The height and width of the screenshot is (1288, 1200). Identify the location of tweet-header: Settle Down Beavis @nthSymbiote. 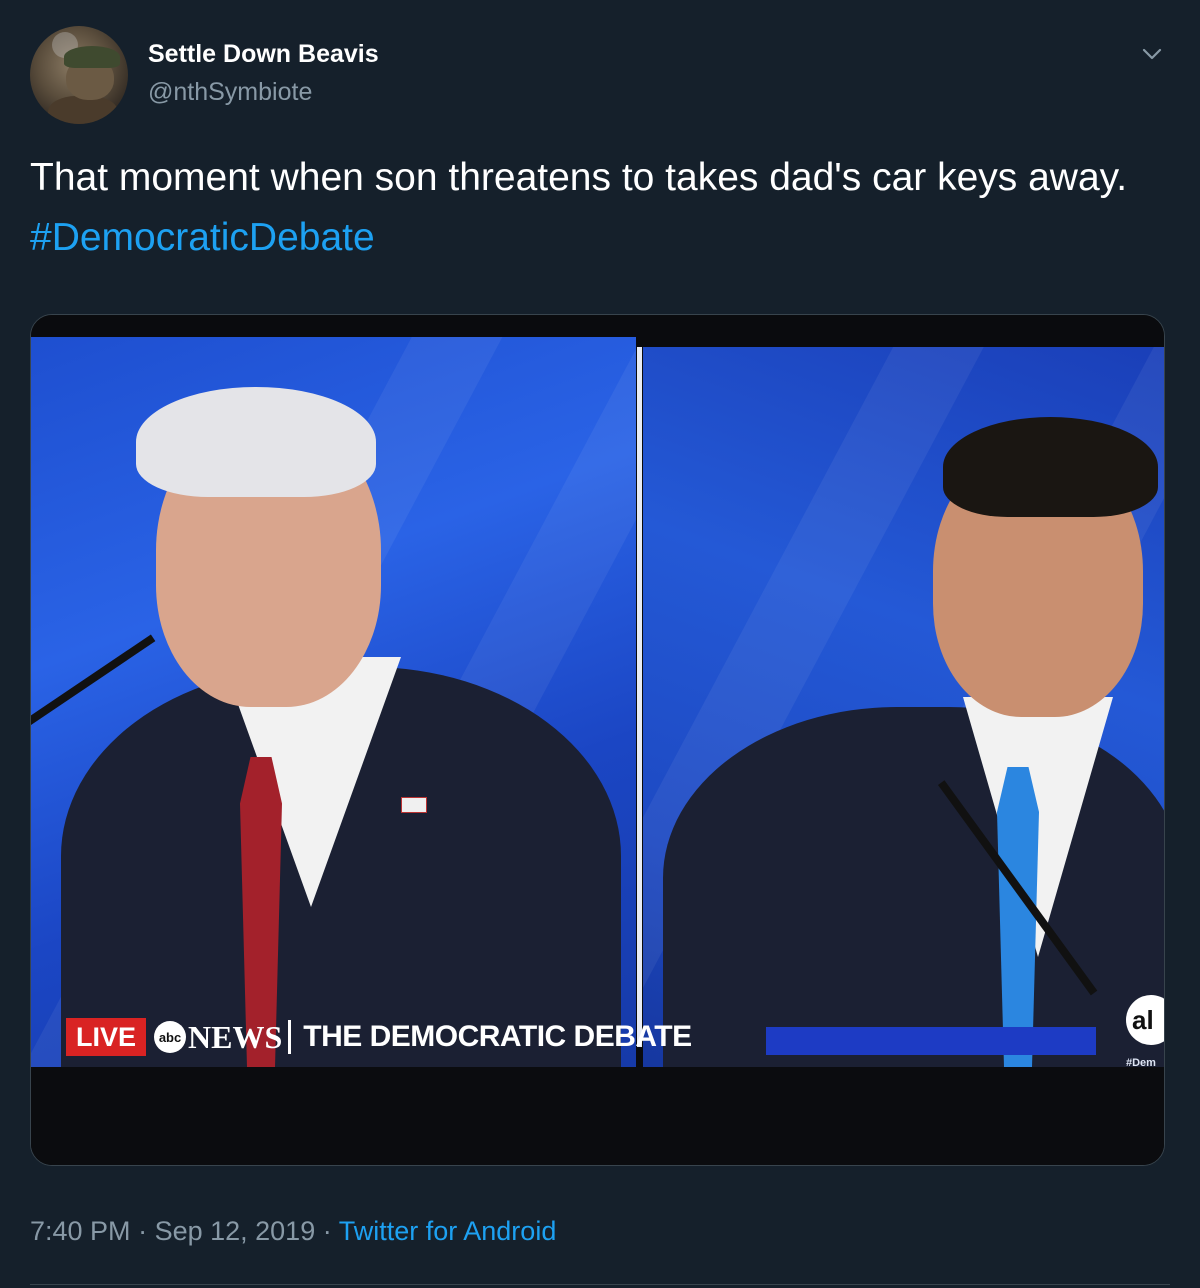
(600, 76).